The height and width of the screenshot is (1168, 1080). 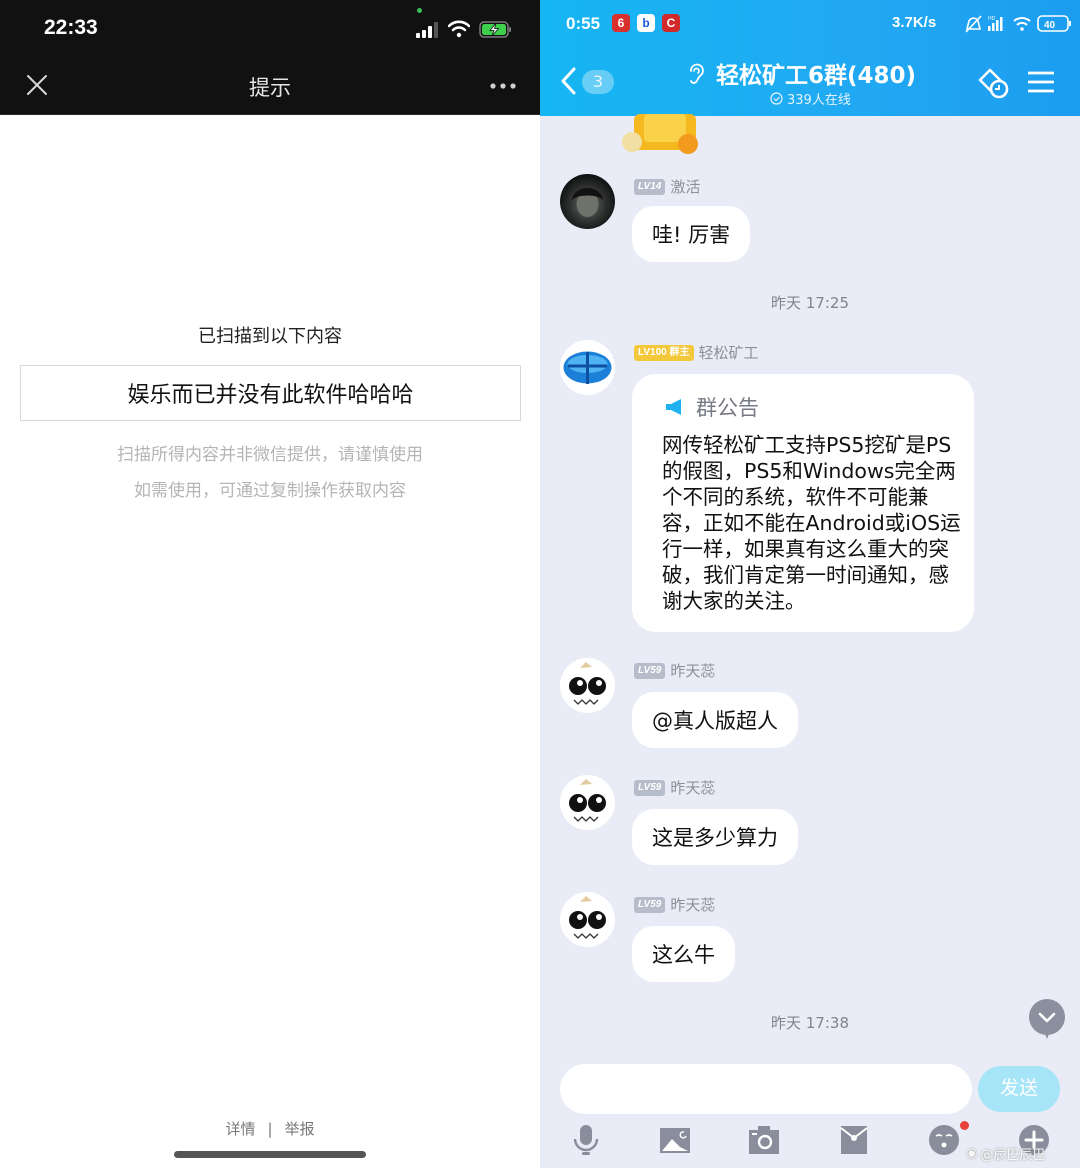 What do you see at coordinates (1050, 25) in the screenshot?
I see `svg-text: 40` at bounding box center [1050, 25].